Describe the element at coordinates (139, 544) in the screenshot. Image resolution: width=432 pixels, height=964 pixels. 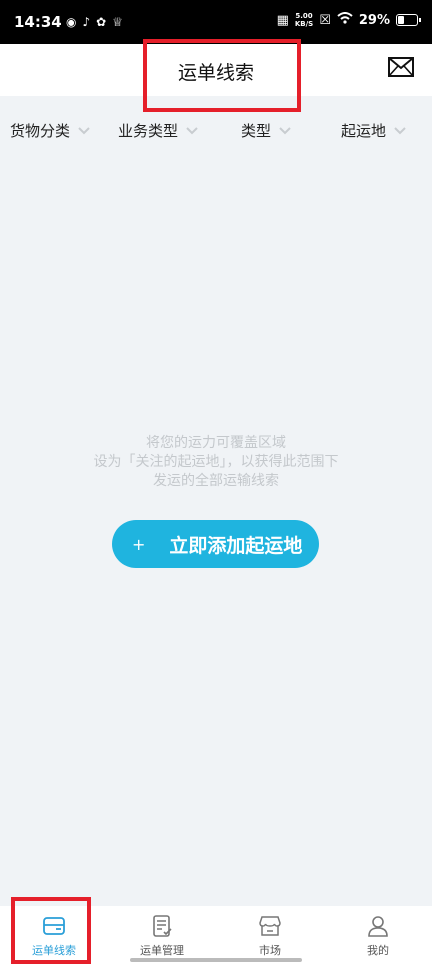
I see `plus-icon: +` at that location.